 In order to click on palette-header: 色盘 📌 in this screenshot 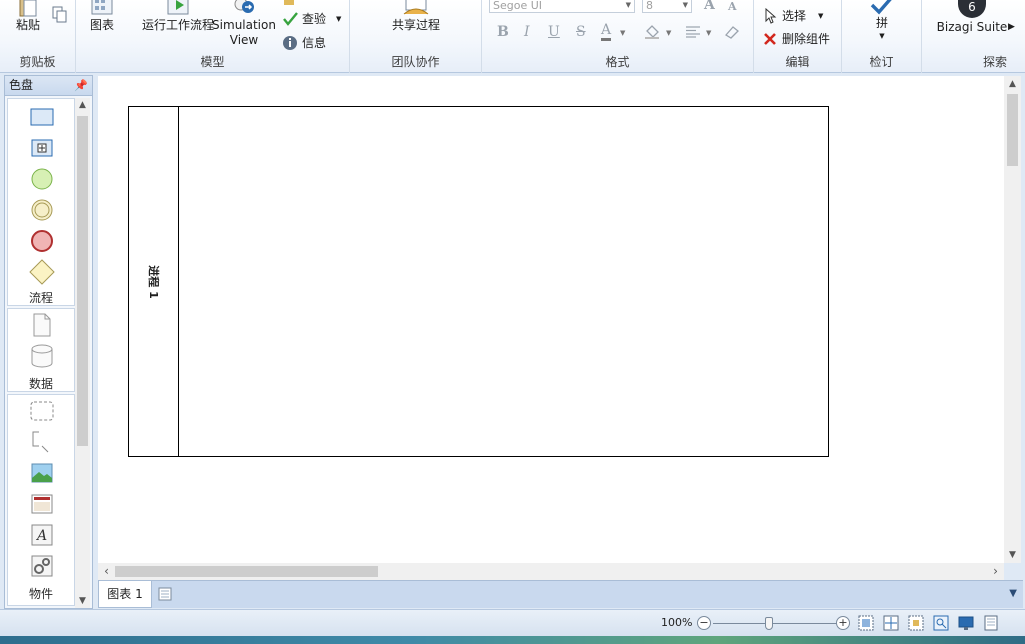, I will do `click(48, 86)`.